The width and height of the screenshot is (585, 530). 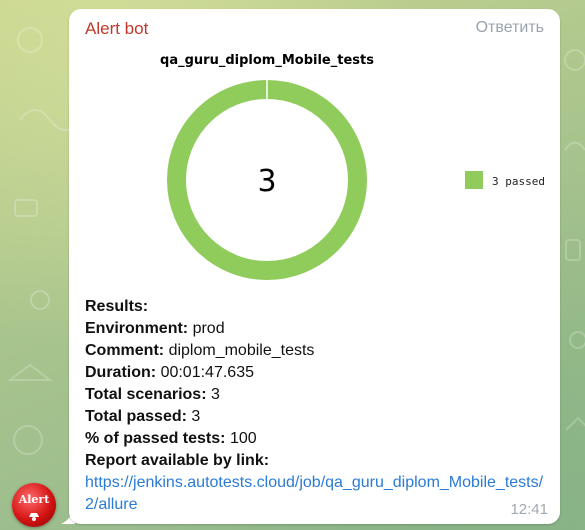 What do you see at coordinates (241, 350) in the screenshot?
I see `comment-value: diplom_mobile_tests` at bounding box center [241, 350].